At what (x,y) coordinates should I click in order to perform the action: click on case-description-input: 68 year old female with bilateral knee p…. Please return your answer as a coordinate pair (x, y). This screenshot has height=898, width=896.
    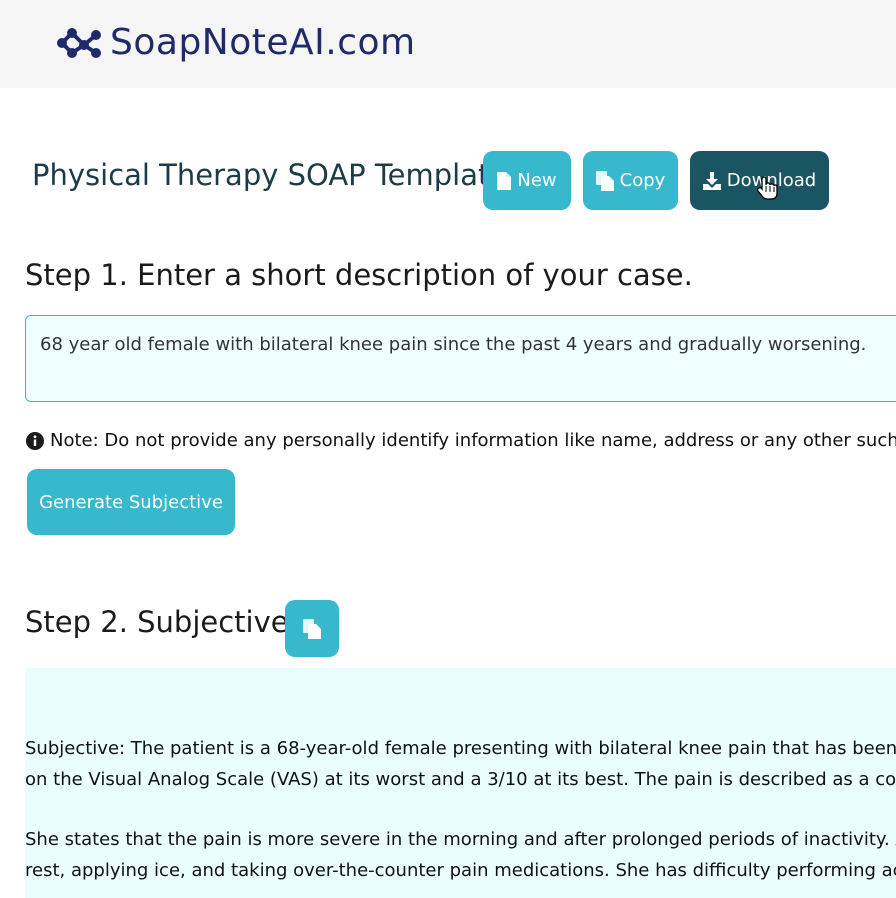
    Looking at the image, I should click on (460, 358).